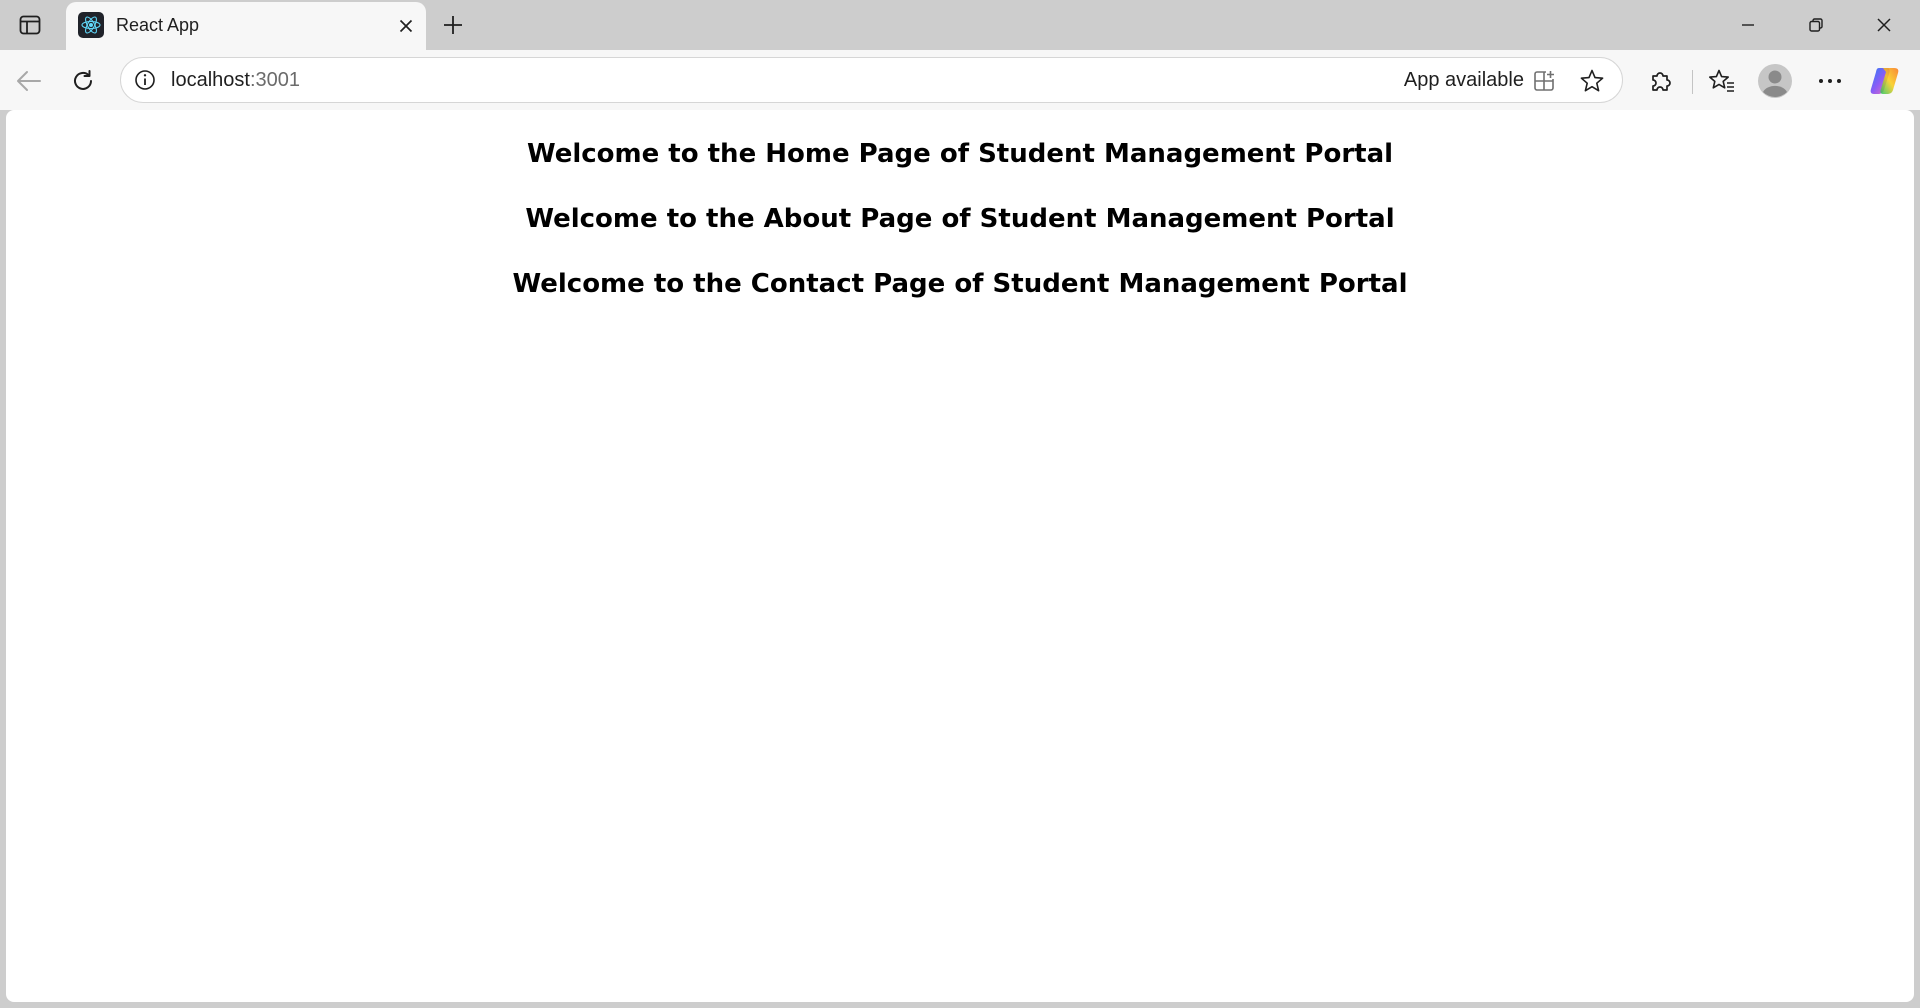 This screenshot has width=1920, height=1008. I want to click on close-icon, so click(406, 26).